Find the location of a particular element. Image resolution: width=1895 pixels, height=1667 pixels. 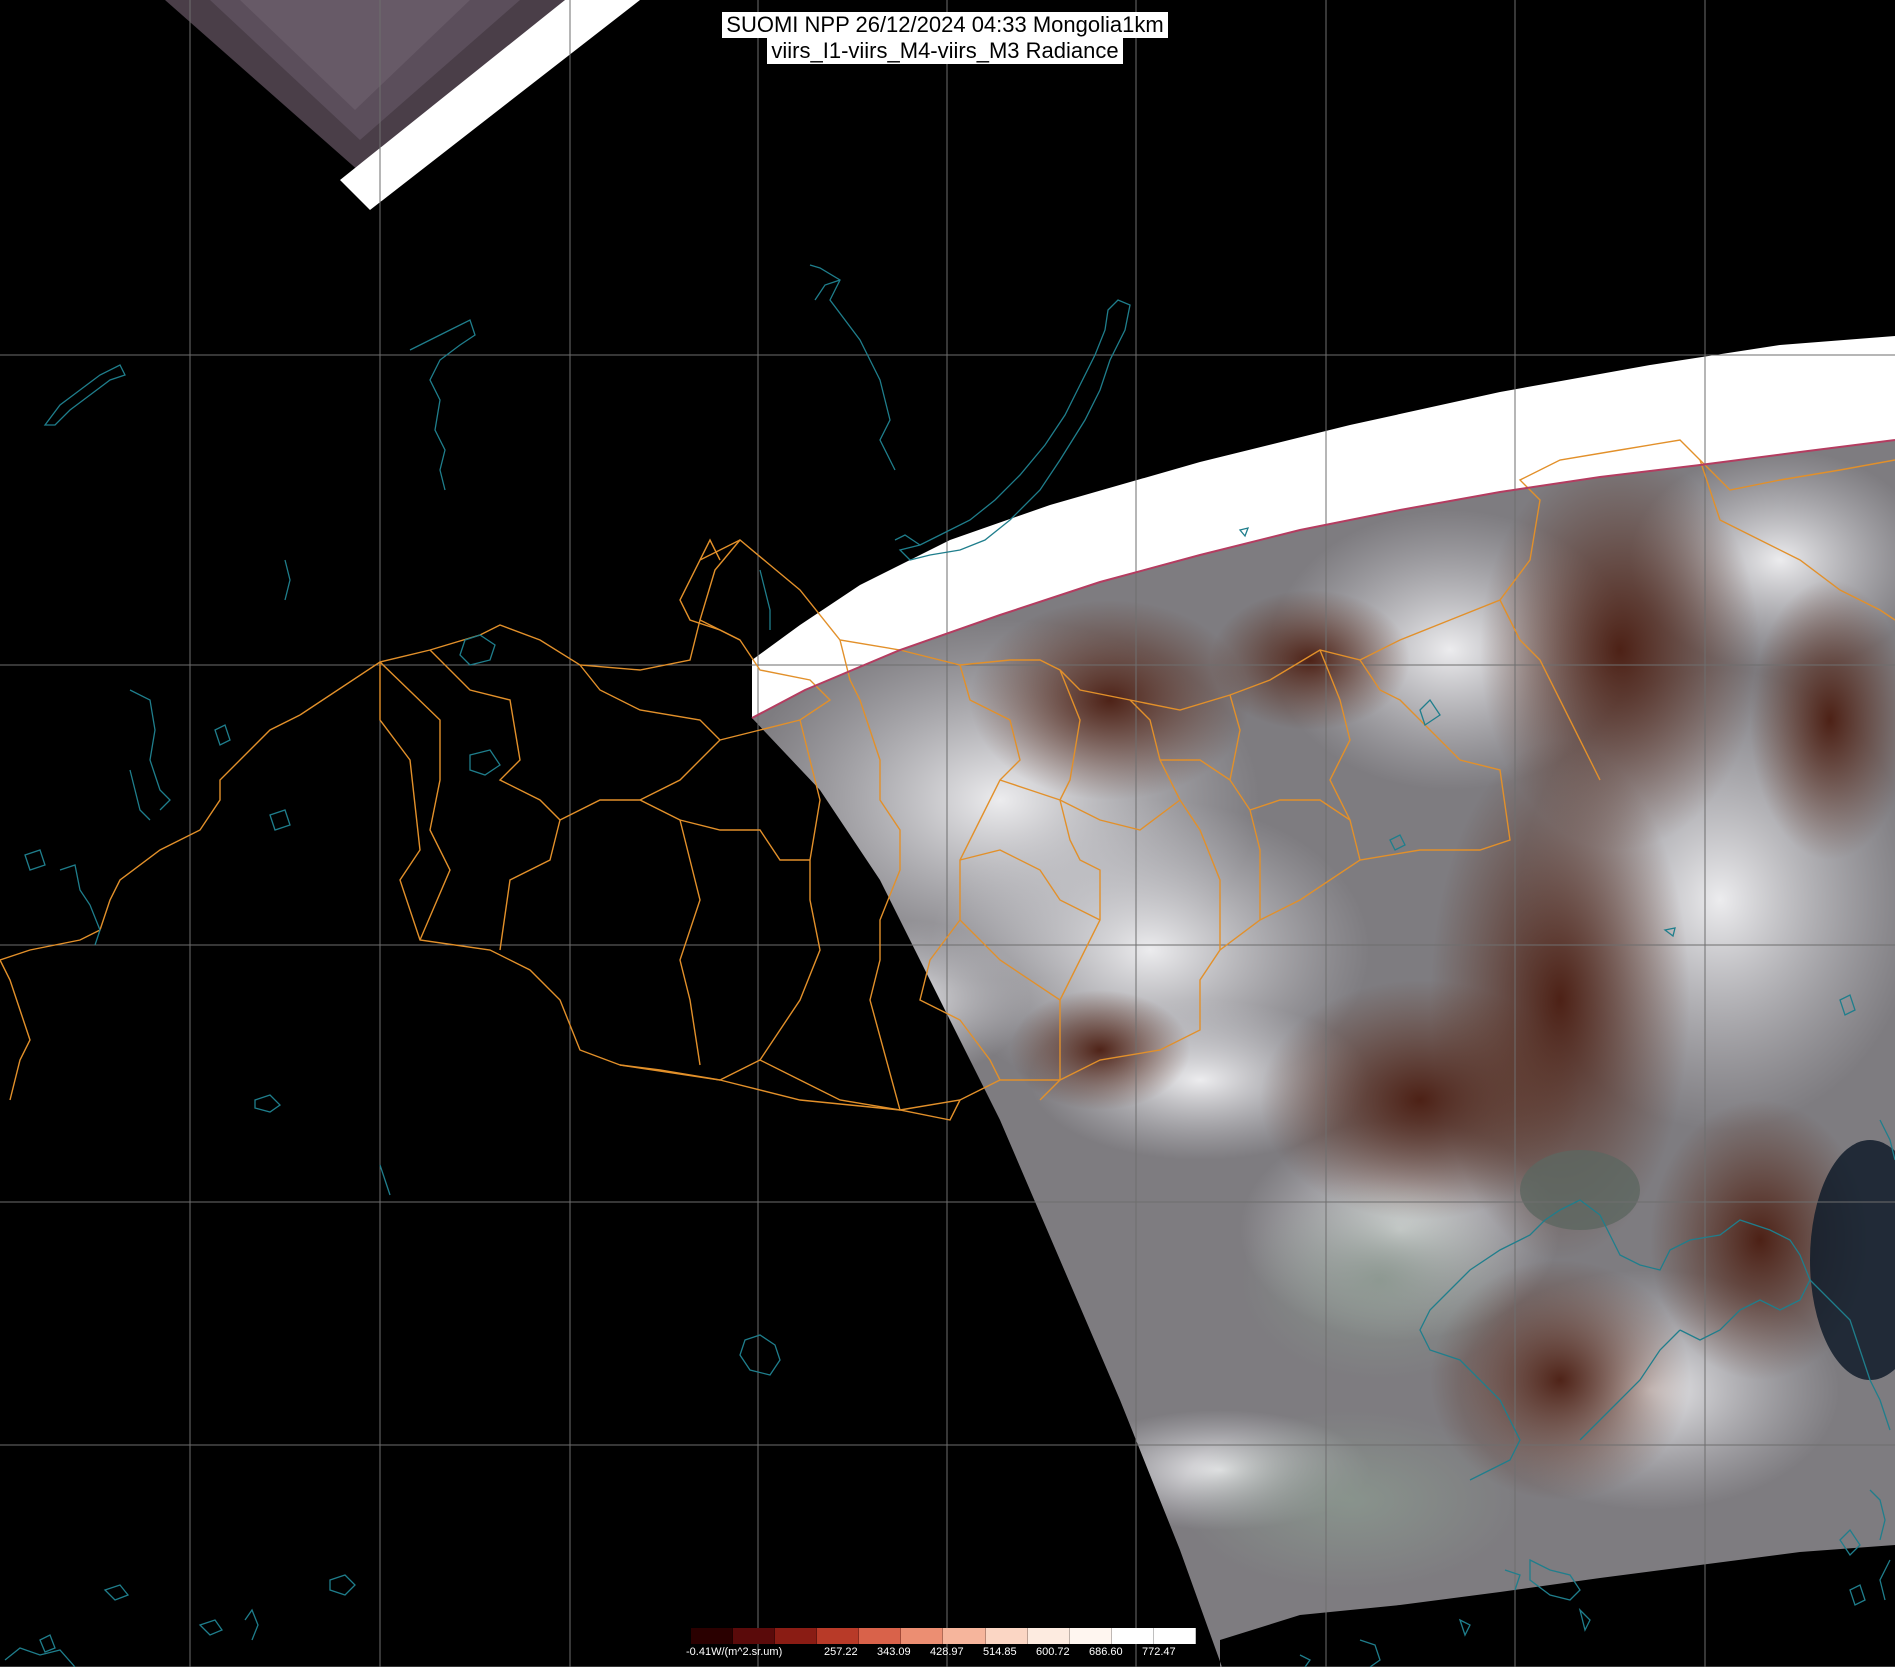

colorbar-unit-label: -0.41W/(m^2.sr.um) is located at coordinates (734, 1652).